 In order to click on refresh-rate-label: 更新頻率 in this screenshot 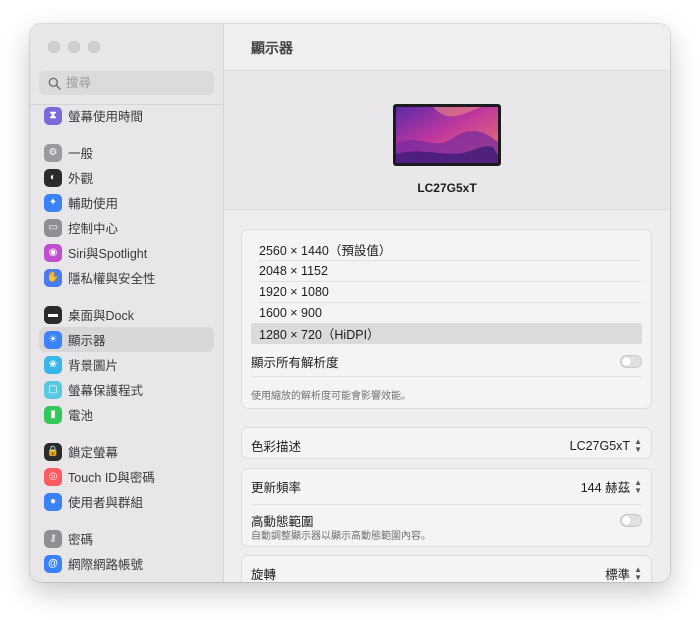, I will do `click(276, 488)`.